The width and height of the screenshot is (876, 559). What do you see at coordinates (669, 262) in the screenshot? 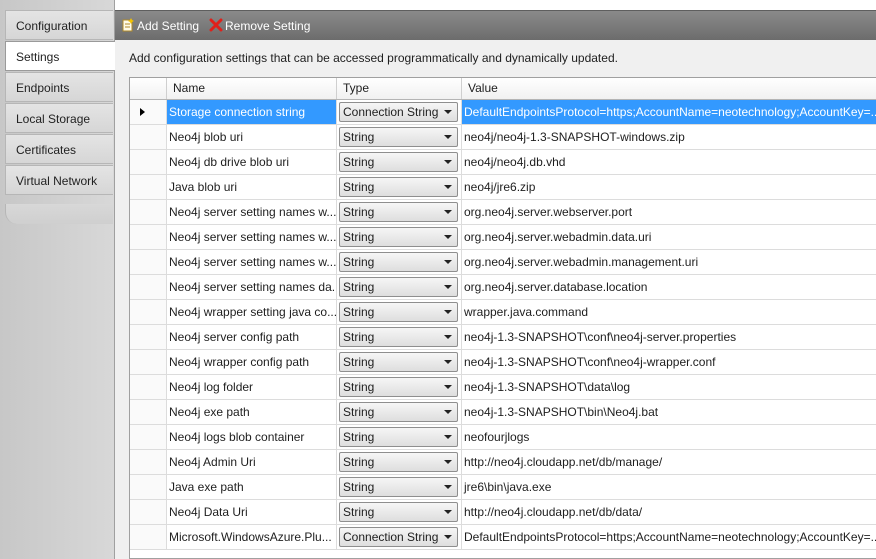
I see `setting-value-cell: org.neo4j.server.webadmin.management.uri` at bounding box center [669, 262].